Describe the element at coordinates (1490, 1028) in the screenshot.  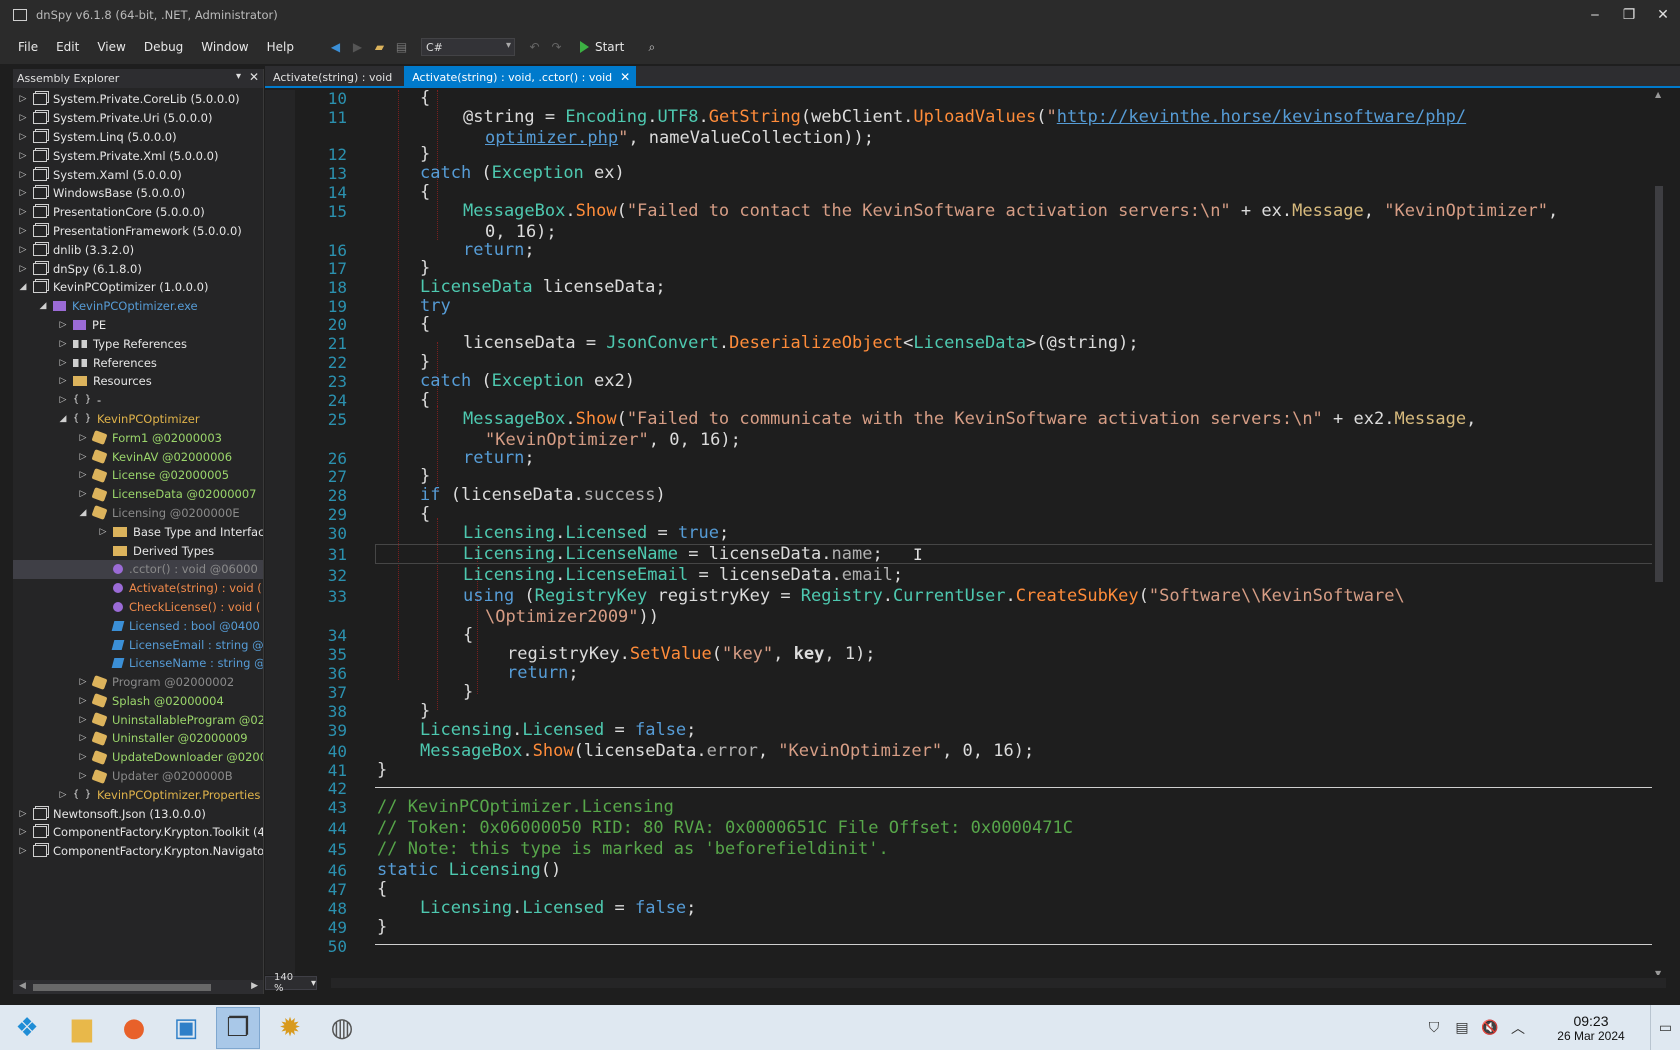
I see `volume-muted-icon: 🔇` at that location.